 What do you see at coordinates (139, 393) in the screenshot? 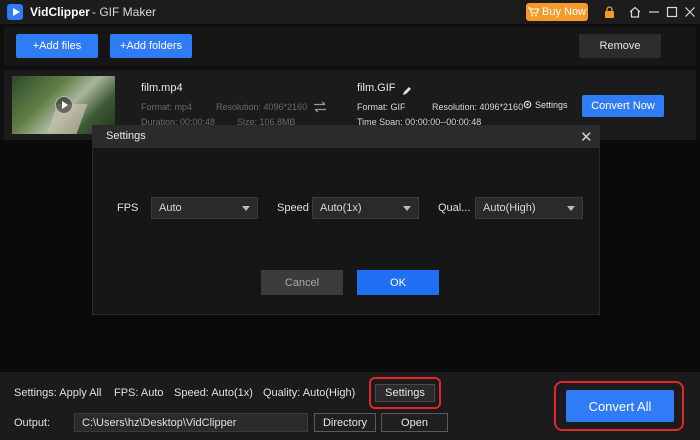
I see `fps-summary: FPS: Auto` at bounding box center [139, 393].